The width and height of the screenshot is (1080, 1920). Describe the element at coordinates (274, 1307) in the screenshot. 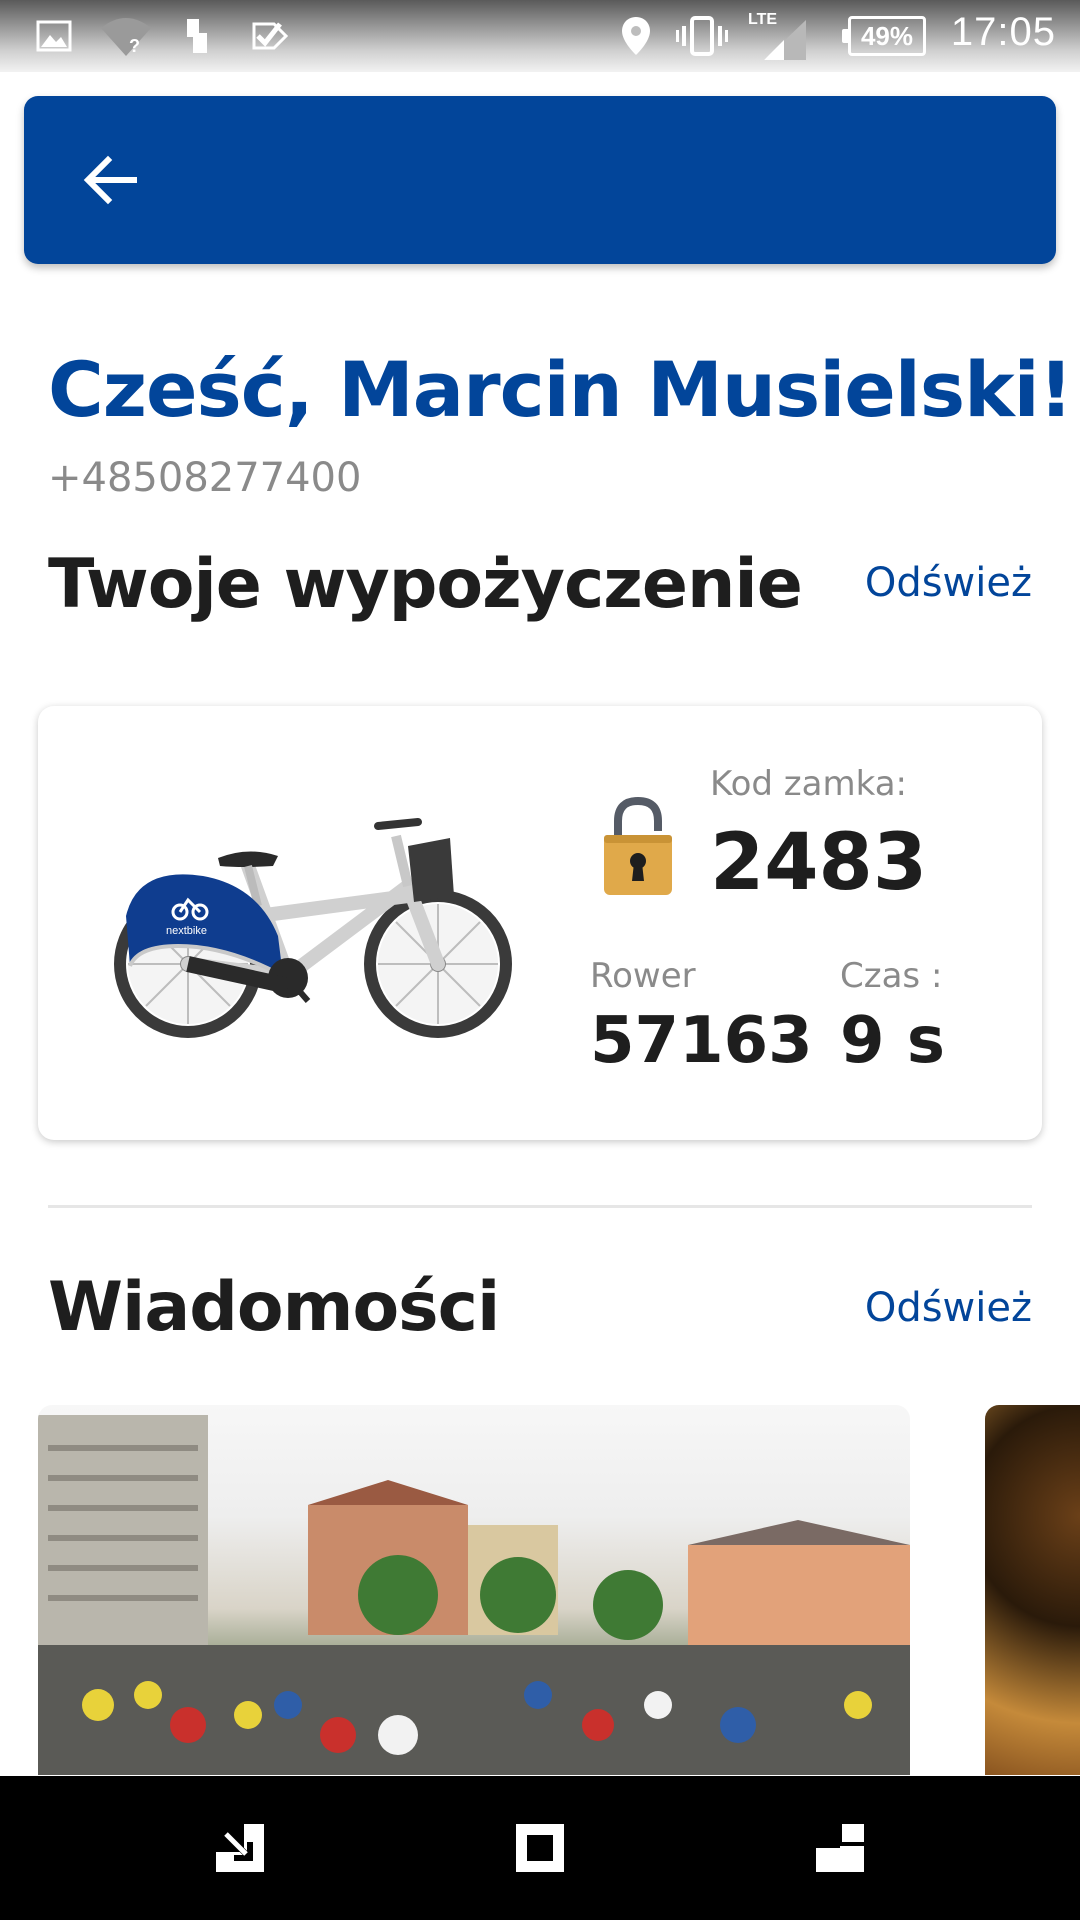

I see `news-section-title: Wiadomości` at that location.